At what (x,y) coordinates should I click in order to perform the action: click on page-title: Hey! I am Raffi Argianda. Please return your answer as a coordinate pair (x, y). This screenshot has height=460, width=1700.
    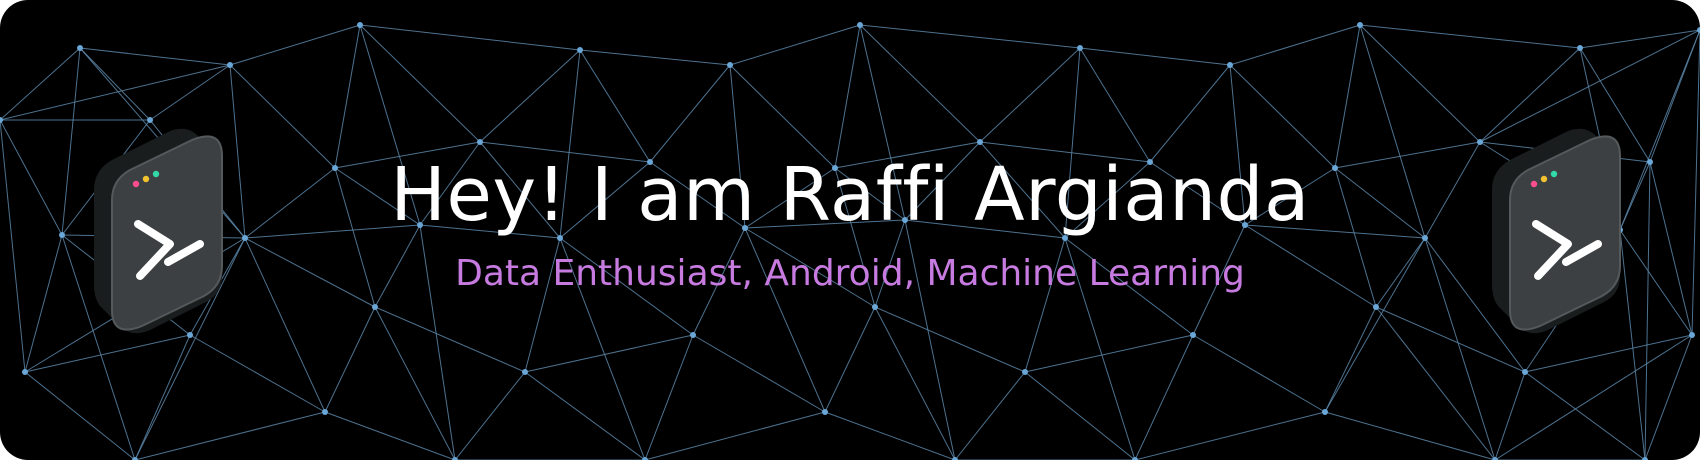
    Looking at the image, I should click on (850, 195).